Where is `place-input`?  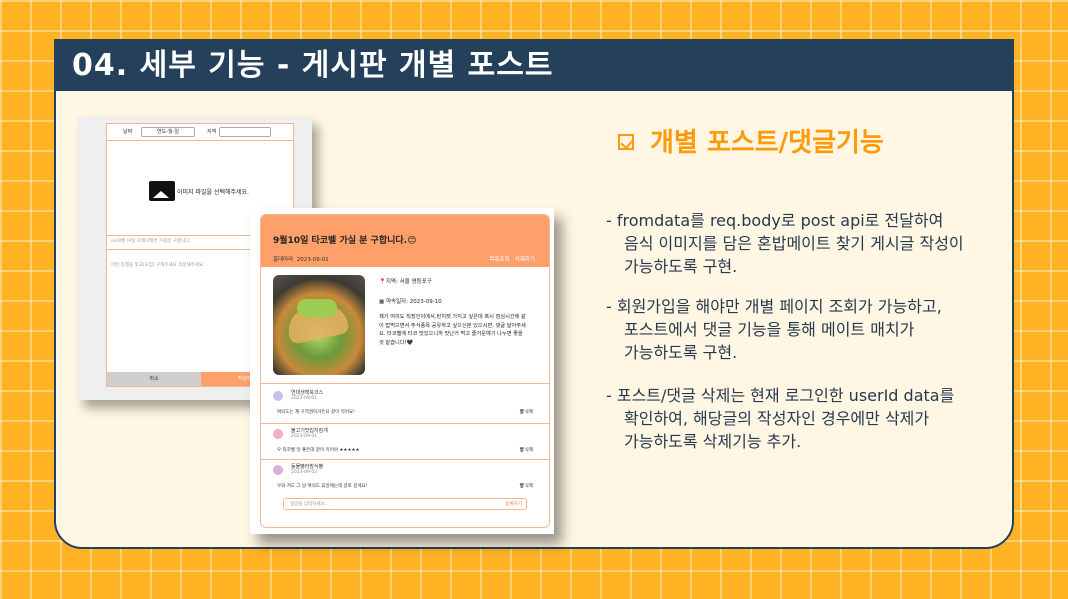 place-input is located at coordinates (245, 132).